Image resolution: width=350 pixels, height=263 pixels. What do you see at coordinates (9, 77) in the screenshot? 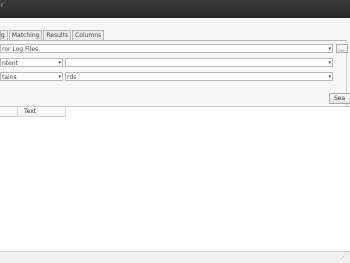
I see `condition-select-value: tains` at bounding box center [9, 77].